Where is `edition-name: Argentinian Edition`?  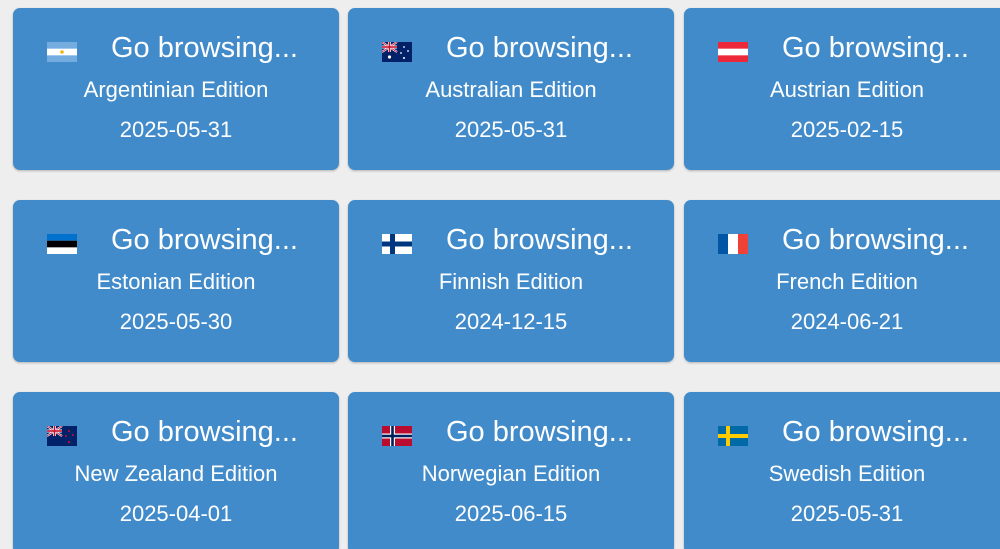
edition-name: Argentinian Edition is located at coordinates (176, 89).